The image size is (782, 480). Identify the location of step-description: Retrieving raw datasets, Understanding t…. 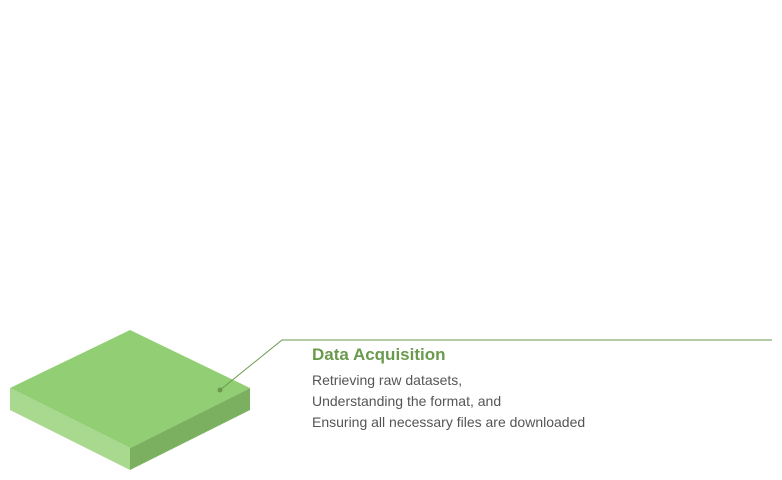
(532, 401).